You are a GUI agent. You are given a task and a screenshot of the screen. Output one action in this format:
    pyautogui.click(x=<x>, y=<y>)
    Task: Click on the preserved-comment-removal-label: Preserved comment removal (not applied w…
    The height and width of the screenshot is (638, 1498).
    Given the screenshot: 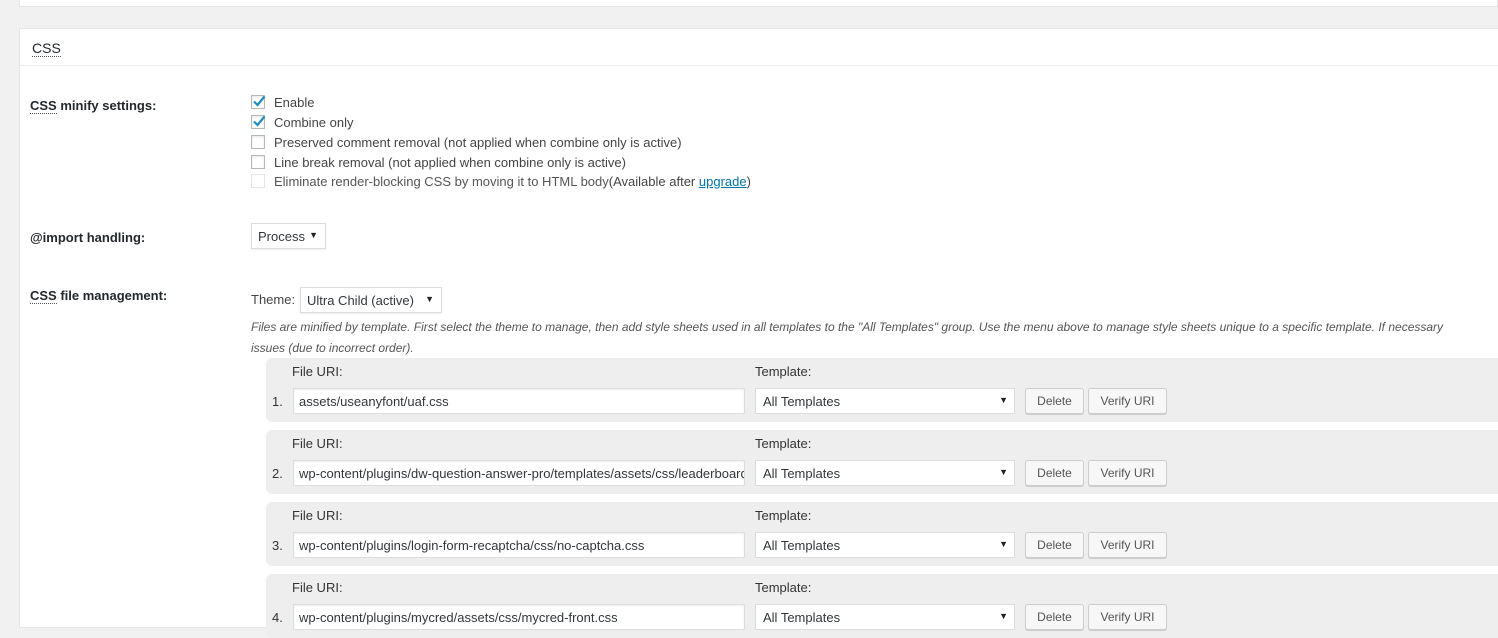 What is the action you would take?
    pyautogui.click(x=478, y=142)
    